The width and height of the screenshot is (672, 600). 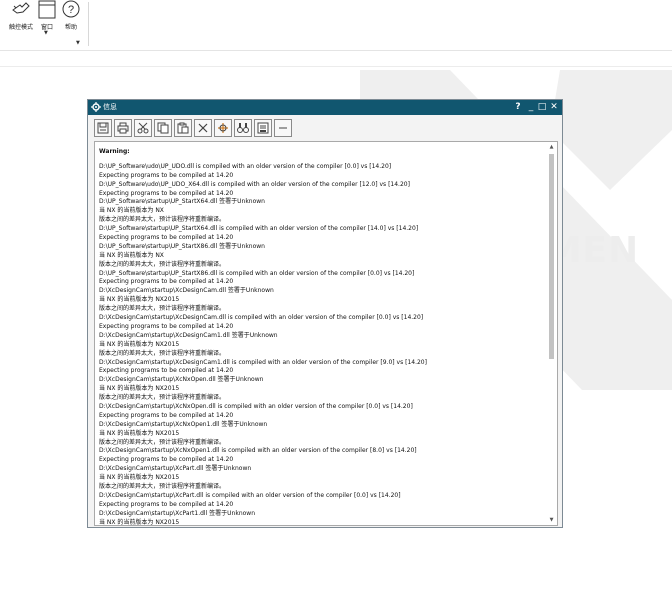 I want to click on print-icon, so click(x=123, y=128).